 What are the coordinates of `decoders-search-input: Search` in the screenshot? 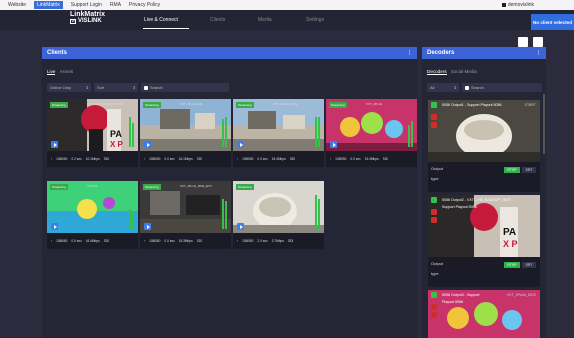 It's located at (502, 87).